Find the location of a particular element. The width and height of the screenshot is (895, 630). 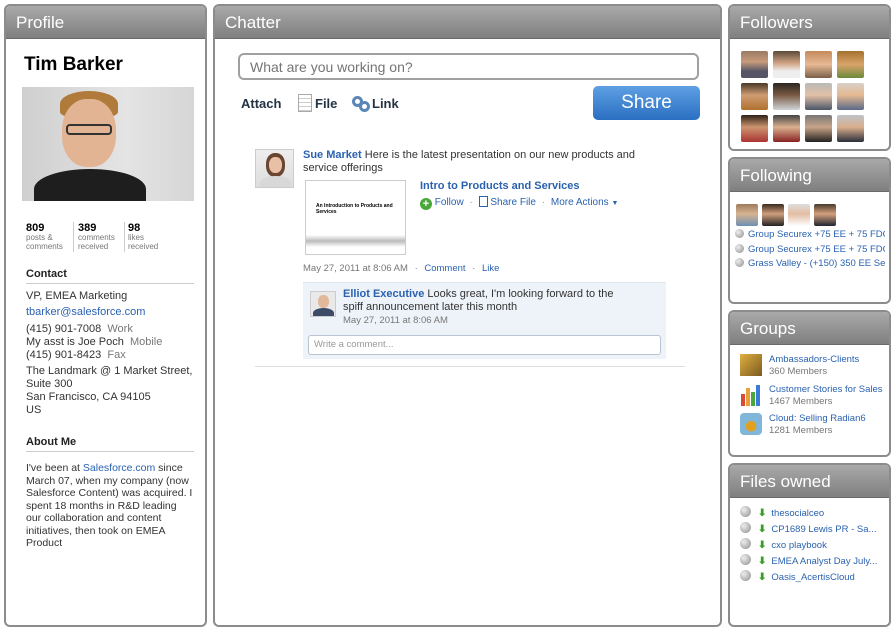

following-group-item: Grass Valley - (+150) 350 EE Ser is located at coordinates (810, 263).